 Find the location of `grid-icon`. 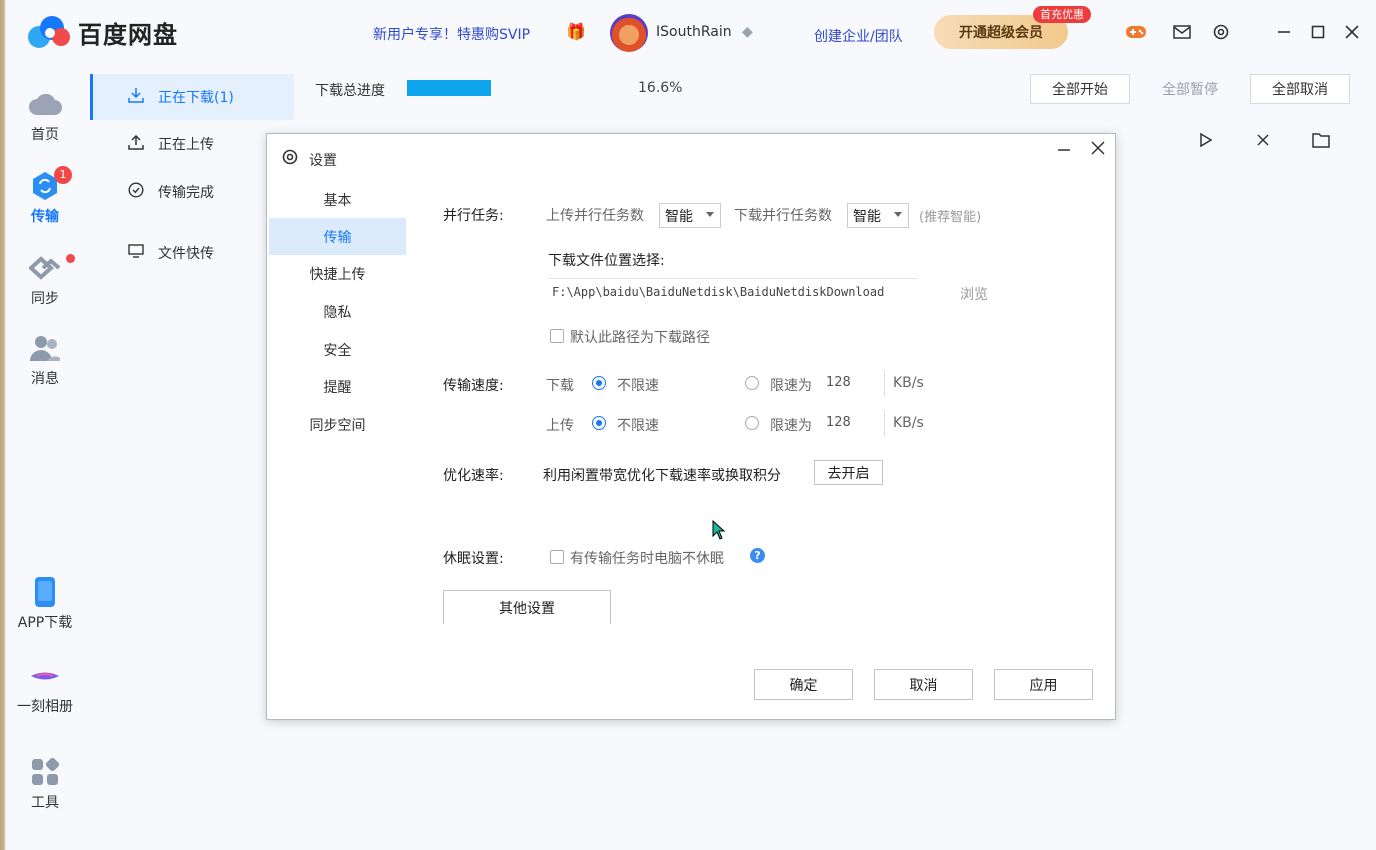

grid-icon is located at coordinates (45, 772).